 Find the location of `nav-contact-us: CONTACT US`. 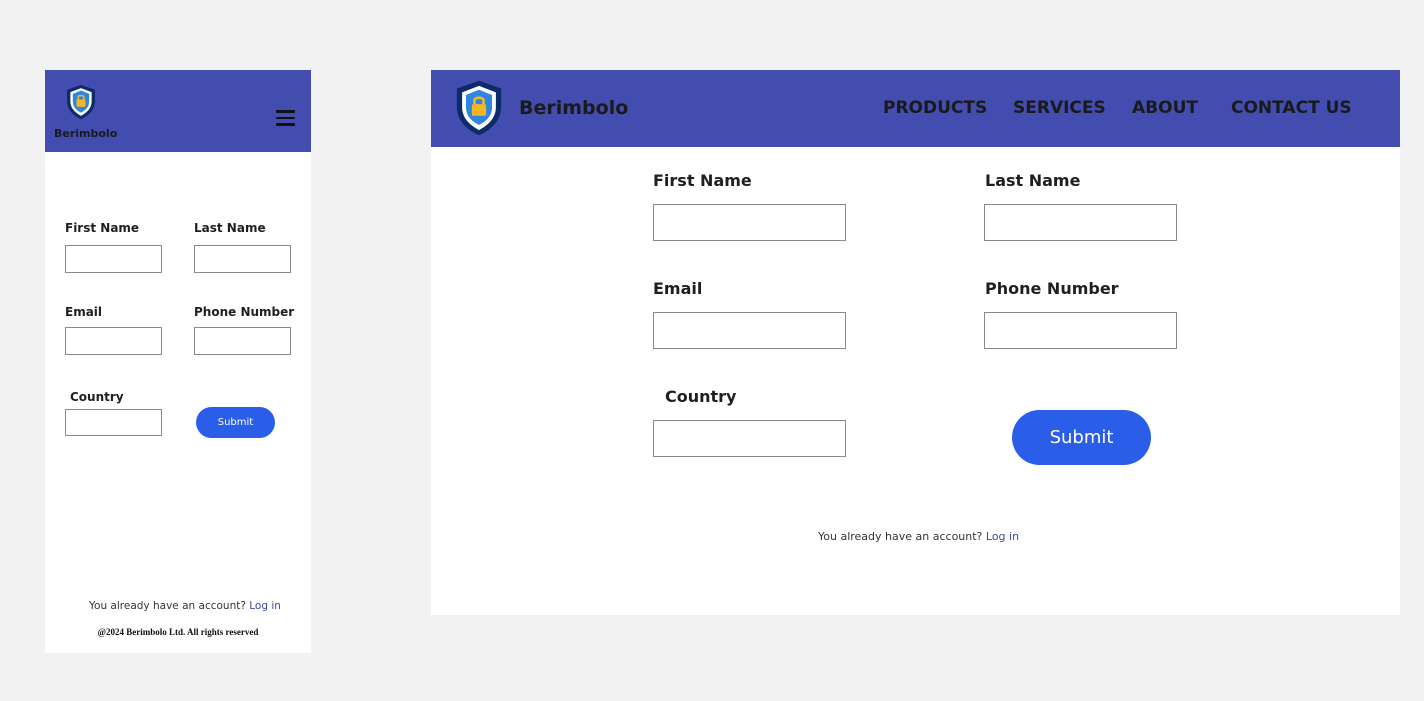

nav-contact-us: CONTACT US is located at coordinates (1291, 108).